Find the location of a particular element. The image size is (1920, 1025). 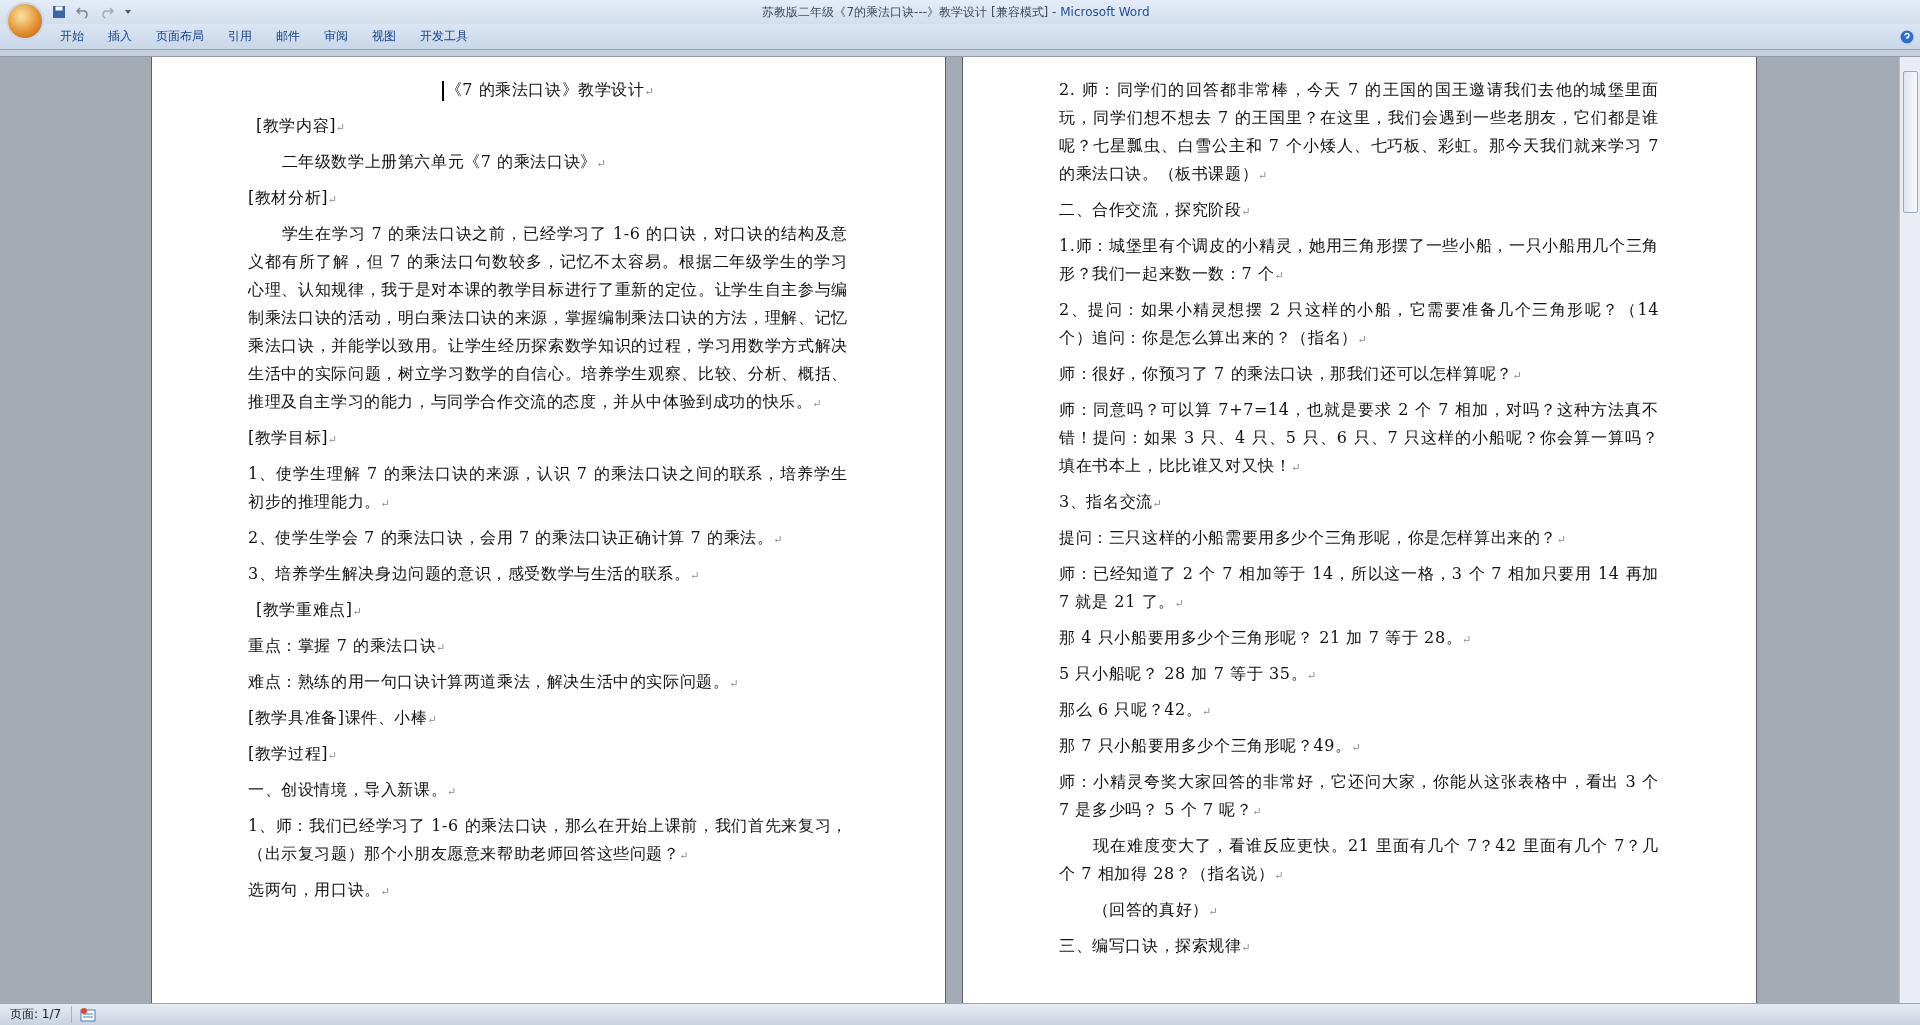

paragraph: 难点：熟练的用一句口诀计算两道乘法，解决生活中的实际问题。↵ is located at coordinates (494, 682).